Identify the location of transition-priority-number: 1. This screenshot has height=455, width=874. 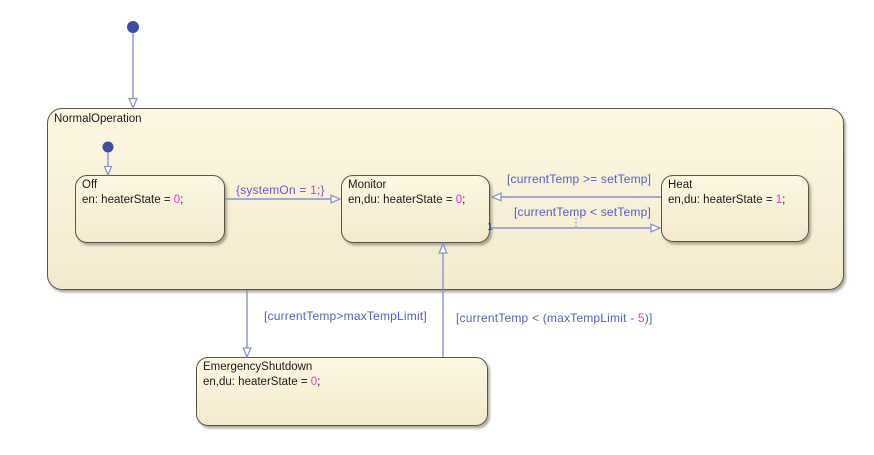
(490, 227).